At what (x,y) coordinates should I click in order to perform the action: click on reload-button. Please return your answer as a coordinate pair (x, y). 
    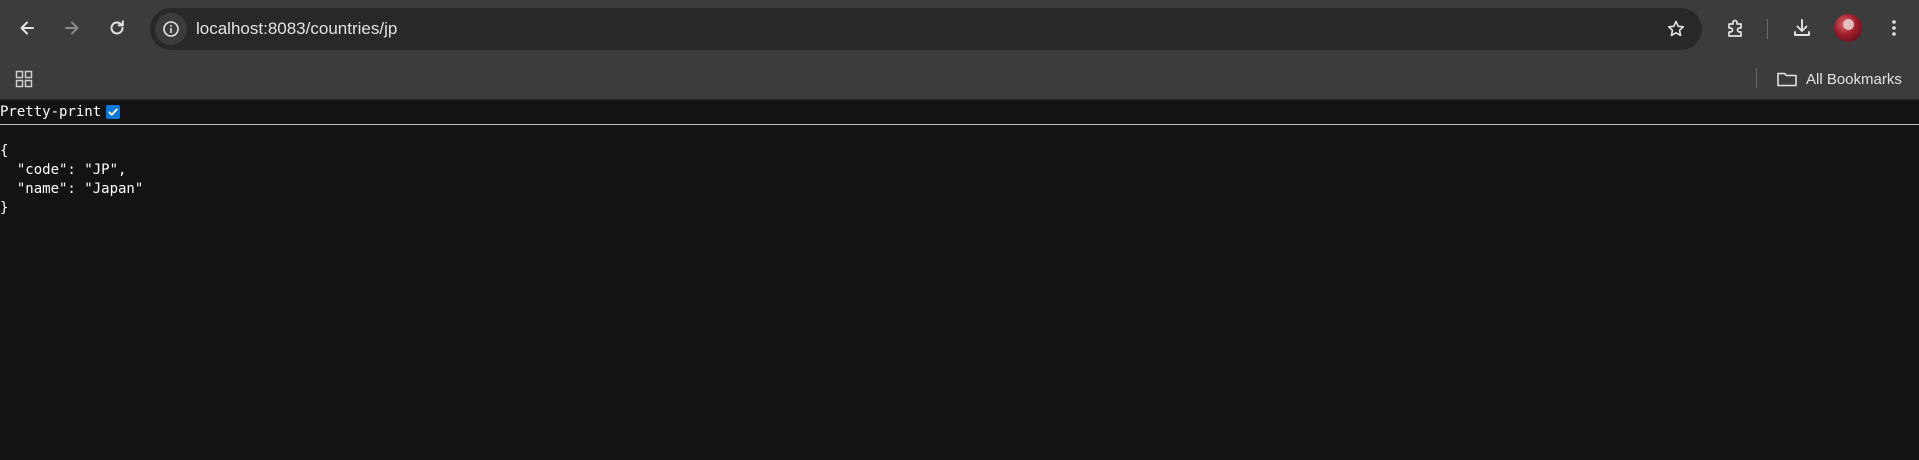
    Looking at the image, I should click on (117, 28).